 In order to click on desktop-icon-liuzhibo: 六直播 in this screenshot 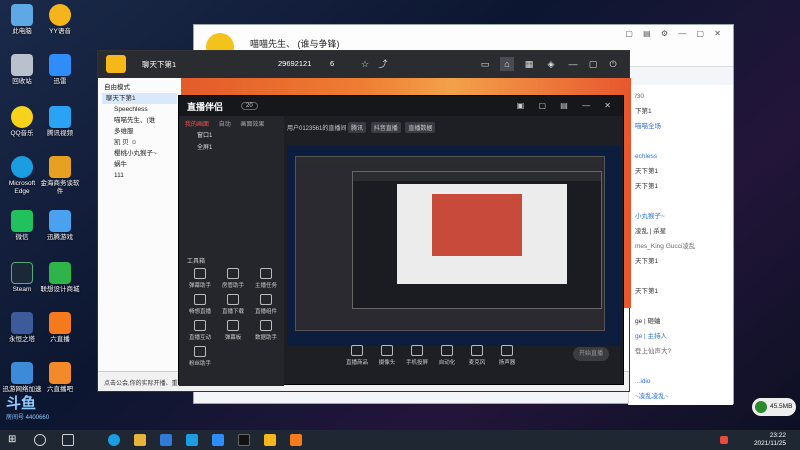, I will do `click(60, 328)`.